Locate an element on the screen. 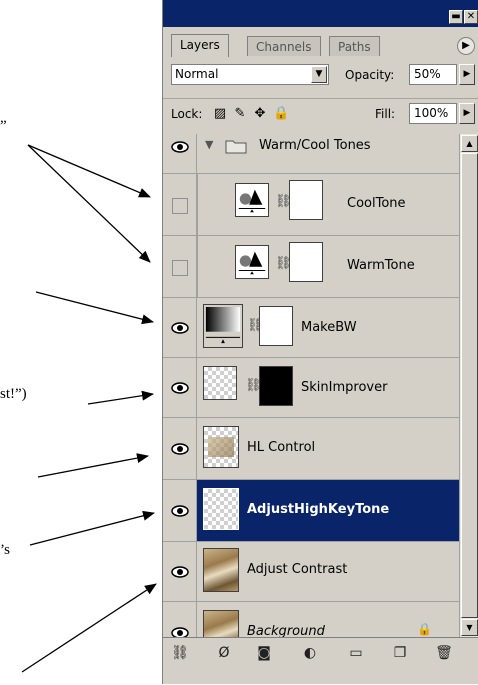 The width and height of the screenshot is (478, 685). minimize-button: ▬ is located at coordinates (456, 17).